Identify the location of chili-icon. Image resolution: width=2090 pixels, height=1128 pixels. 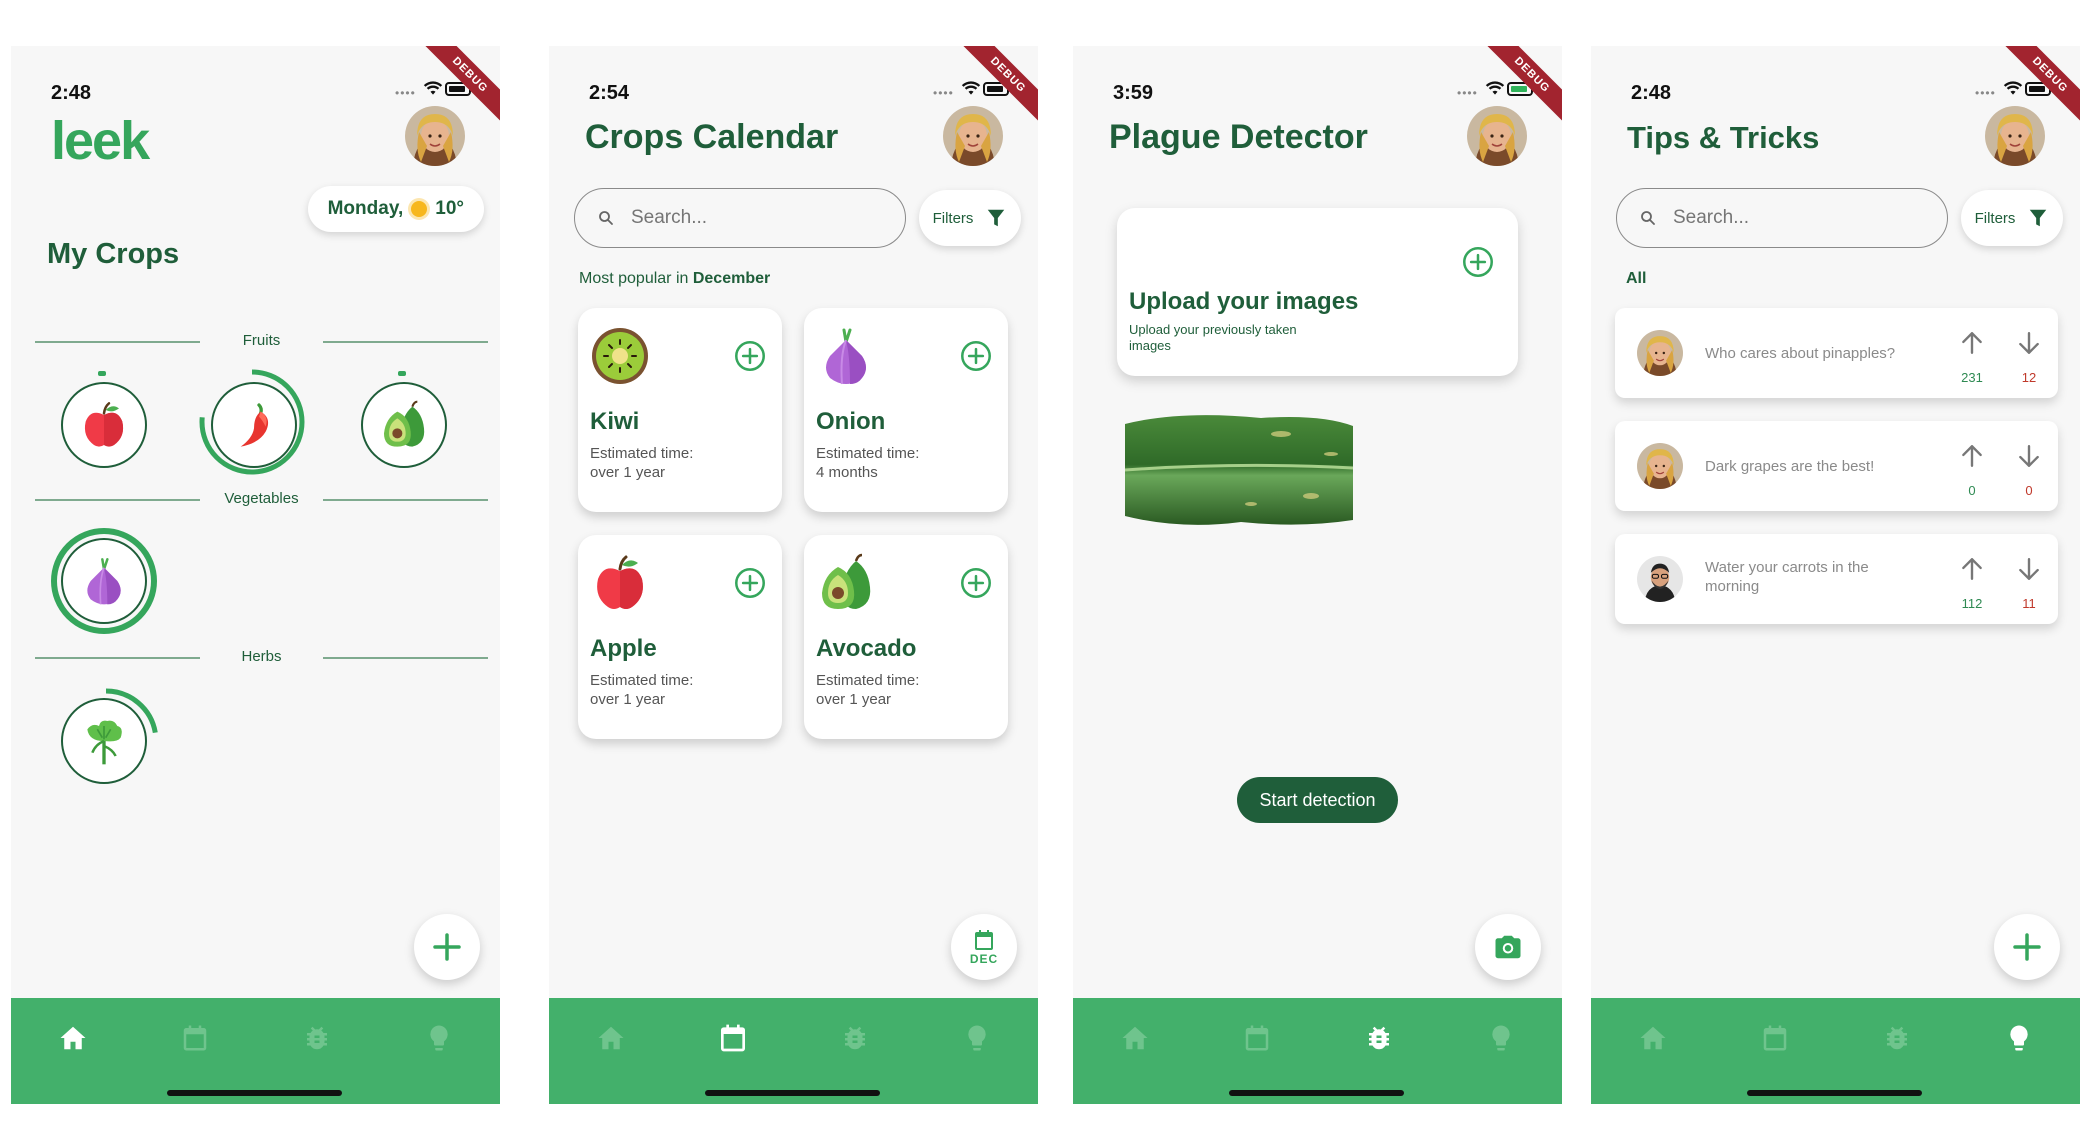
(254, 425).